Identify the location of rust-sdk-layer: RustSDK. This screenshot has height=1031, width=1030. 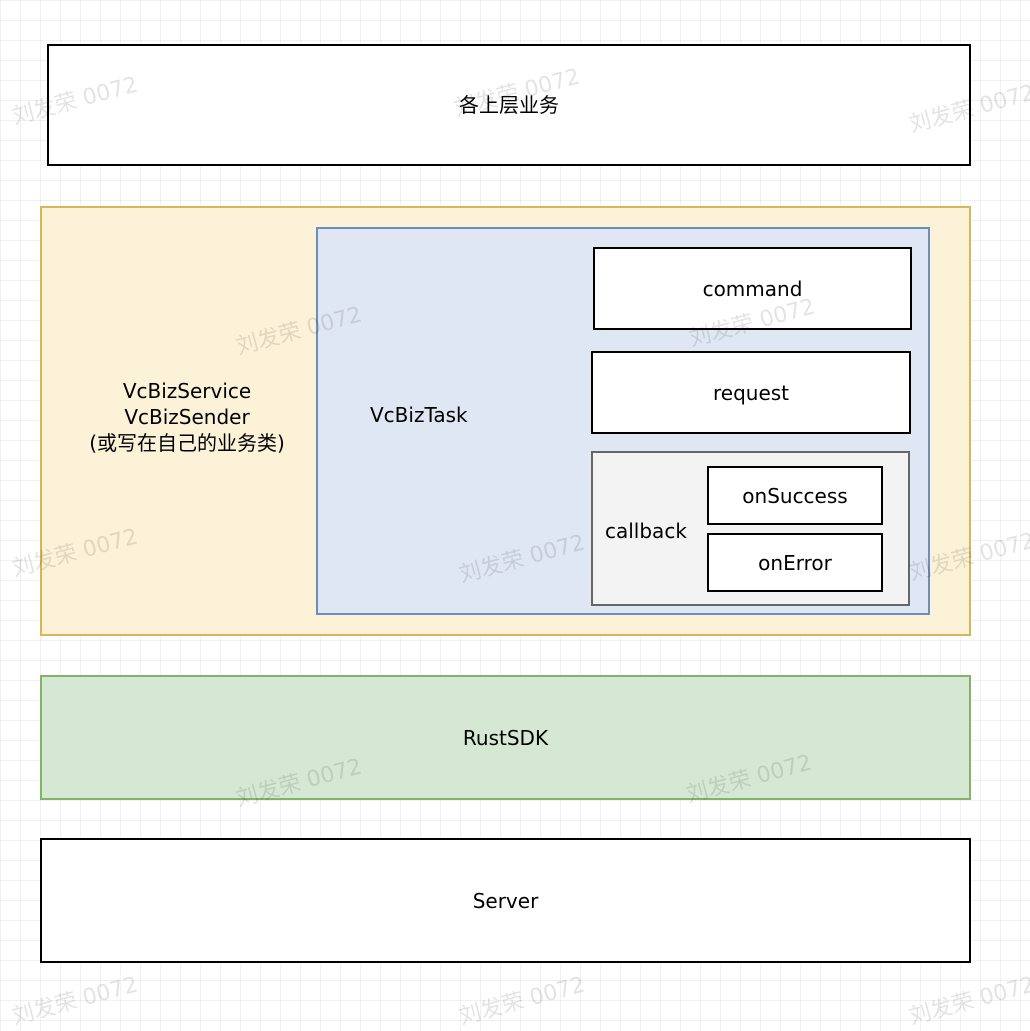
(505, 737).